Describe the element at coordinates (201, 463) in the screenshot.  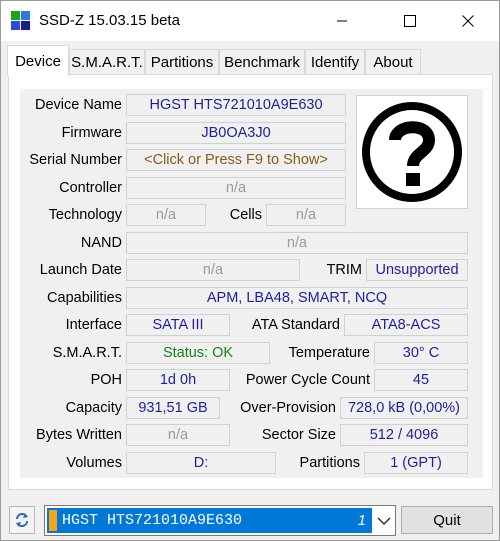
I see `volumes-value: D:` at that location.